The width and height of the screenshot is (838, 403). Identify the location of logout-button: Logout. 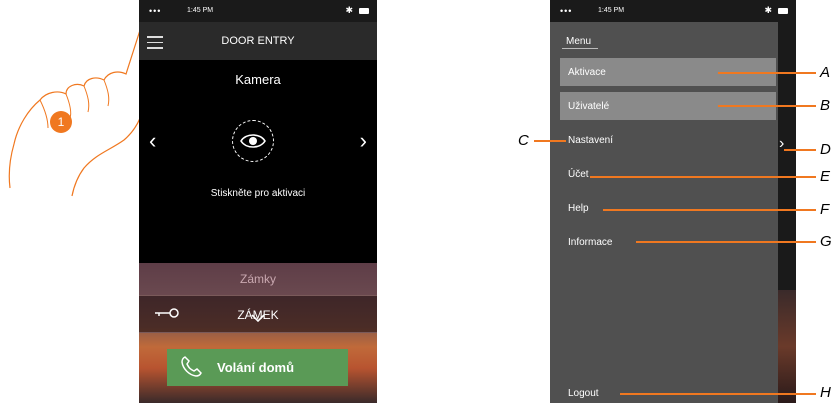
(583, 393).